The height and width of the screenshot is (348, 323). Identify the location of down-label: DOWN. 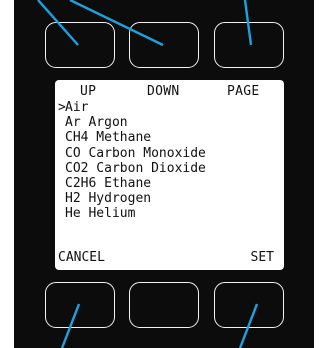
(163, 91).